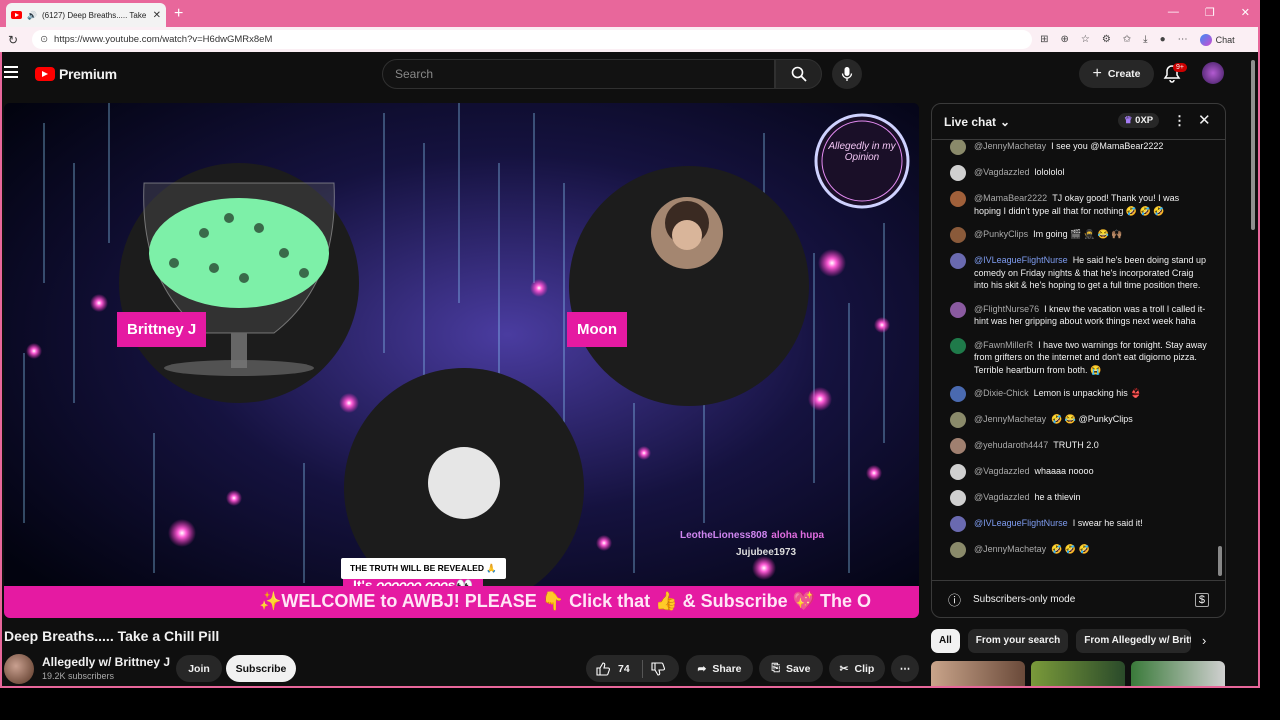 The image size is (1280, 720). I want to click on favorite-star-icon: ☆, so click(1085, 39).